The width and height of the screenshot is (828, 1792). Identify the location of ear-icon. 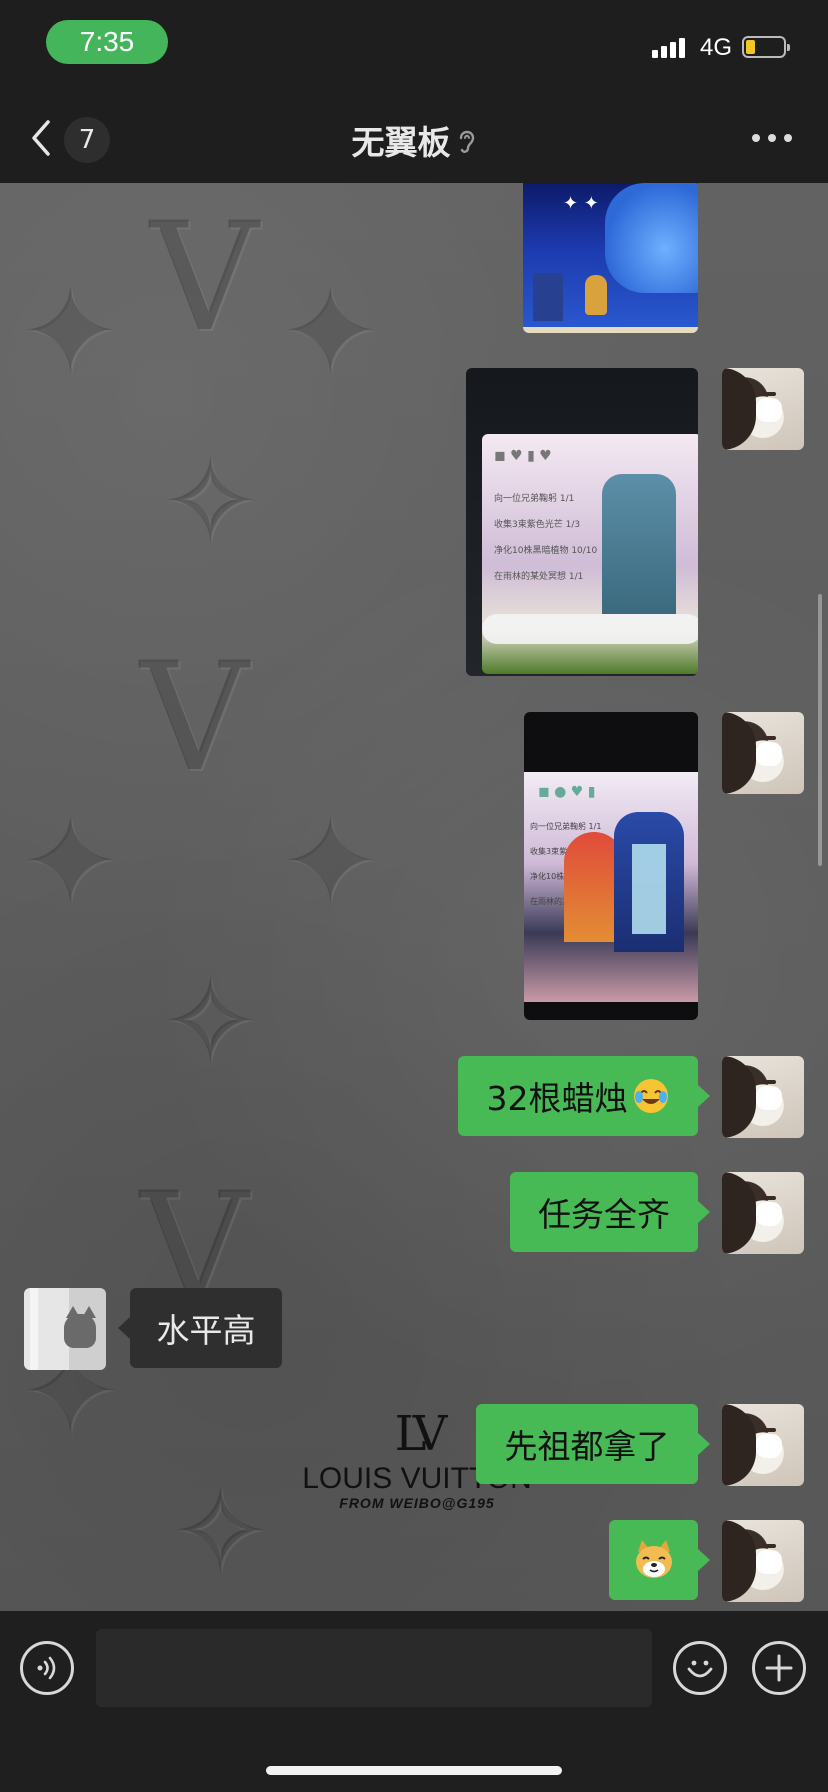
(467, 144).